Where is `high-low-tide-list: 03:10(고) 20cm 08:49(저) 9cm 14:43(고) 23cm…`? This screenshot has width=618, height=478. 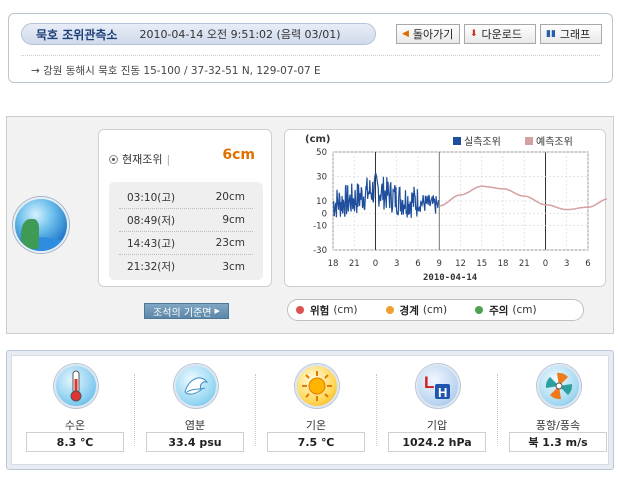 high-low-tide-list: 03:10(고) 20cm 08:49(저) 9cm 14:43(고) 23cm… is located at coordinates (186, 231).